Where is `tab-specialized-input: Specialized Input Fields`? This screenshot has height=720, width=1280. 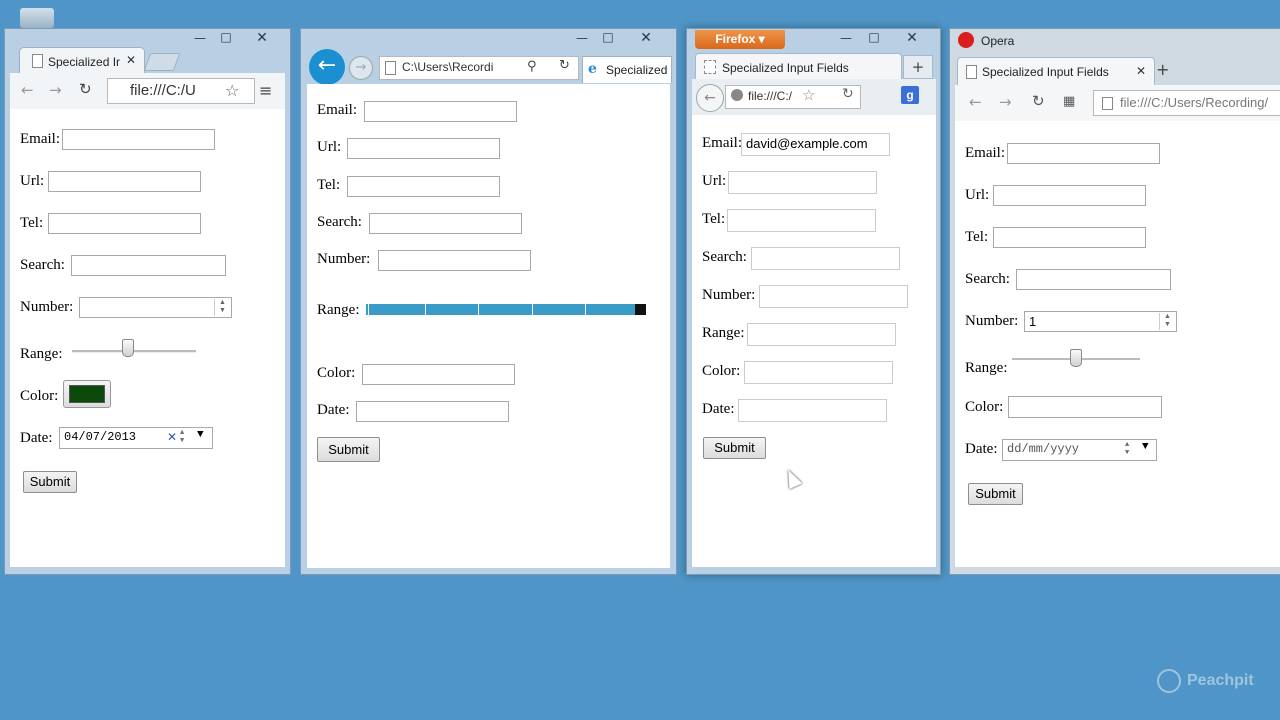
tab-specialized-input: Specialized Input Fields is located at coordinates (798, 66).